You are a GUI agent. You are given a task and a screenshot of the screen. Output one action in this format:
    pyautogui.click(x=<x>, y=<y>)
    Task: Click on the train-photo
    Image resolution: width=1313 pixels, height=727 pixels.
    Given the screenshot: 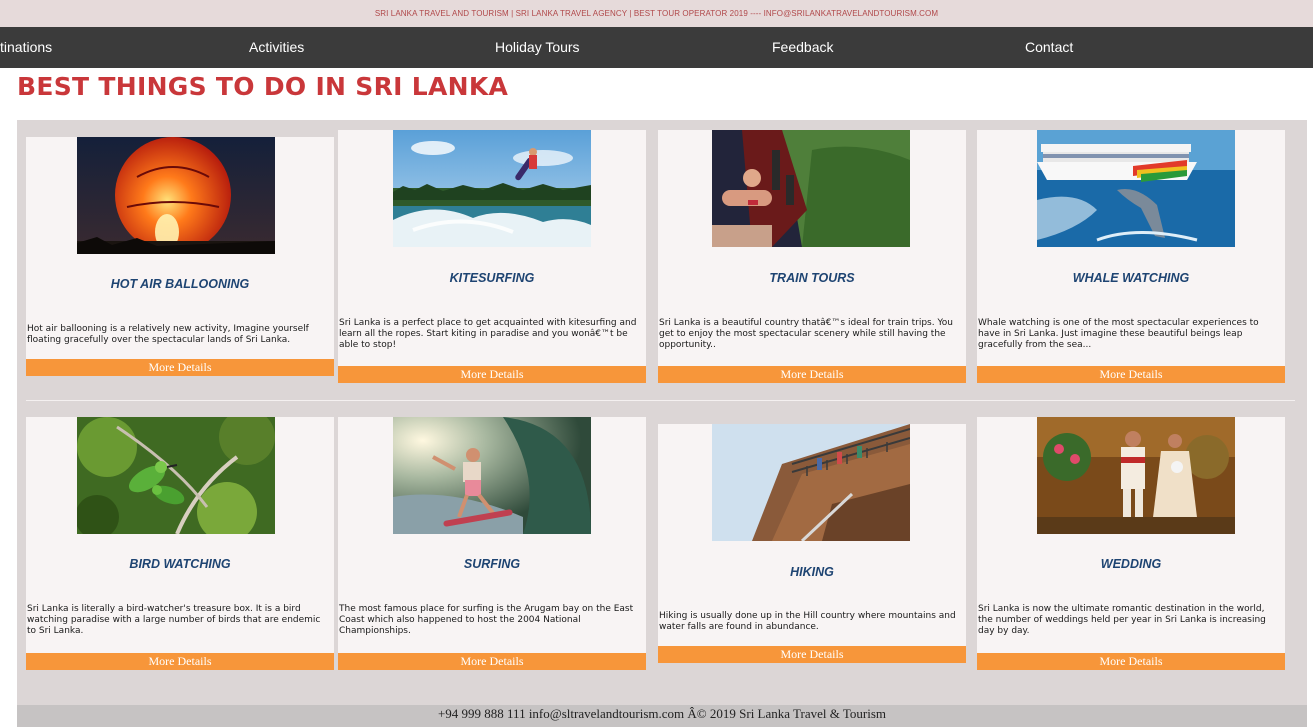 What is the action you would take?
    pyautogui.click(x=811, y=188)
    